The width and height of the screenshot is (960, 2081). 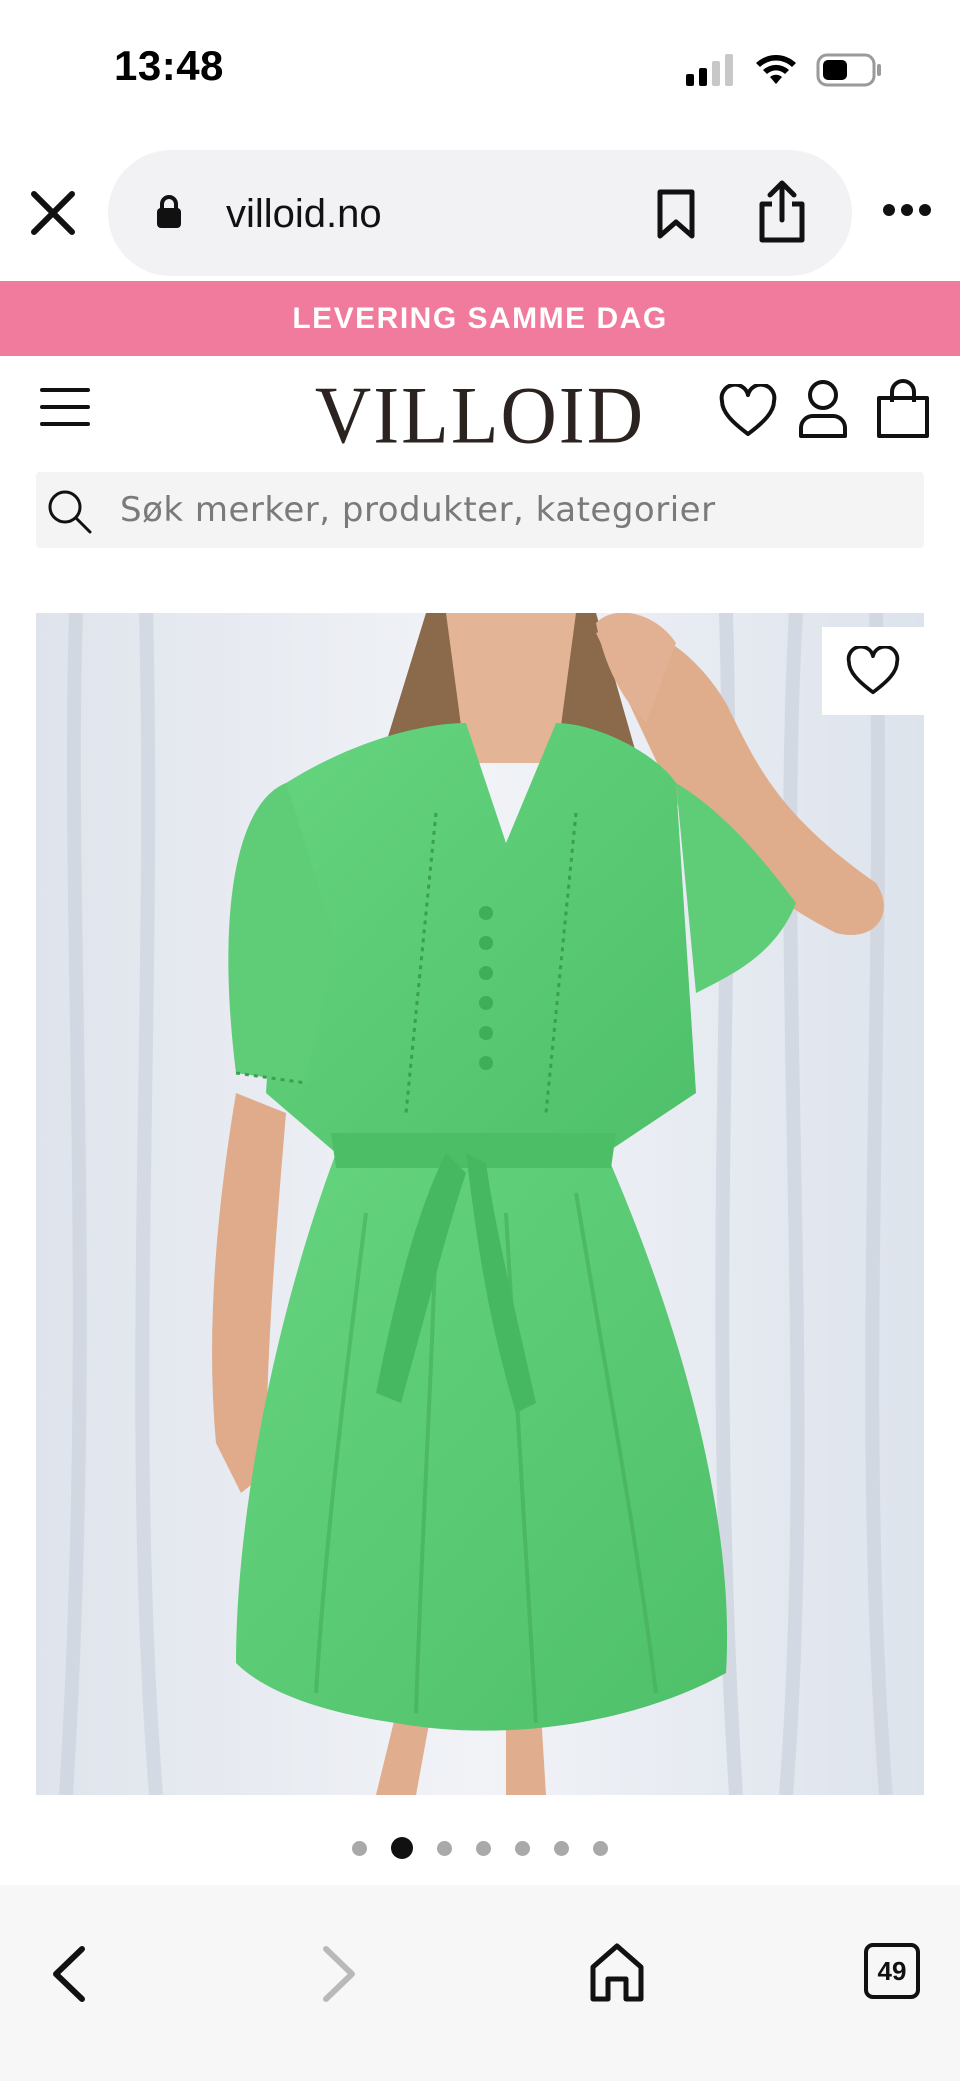 I want to click on status-icons, so click(x=784, y=70).